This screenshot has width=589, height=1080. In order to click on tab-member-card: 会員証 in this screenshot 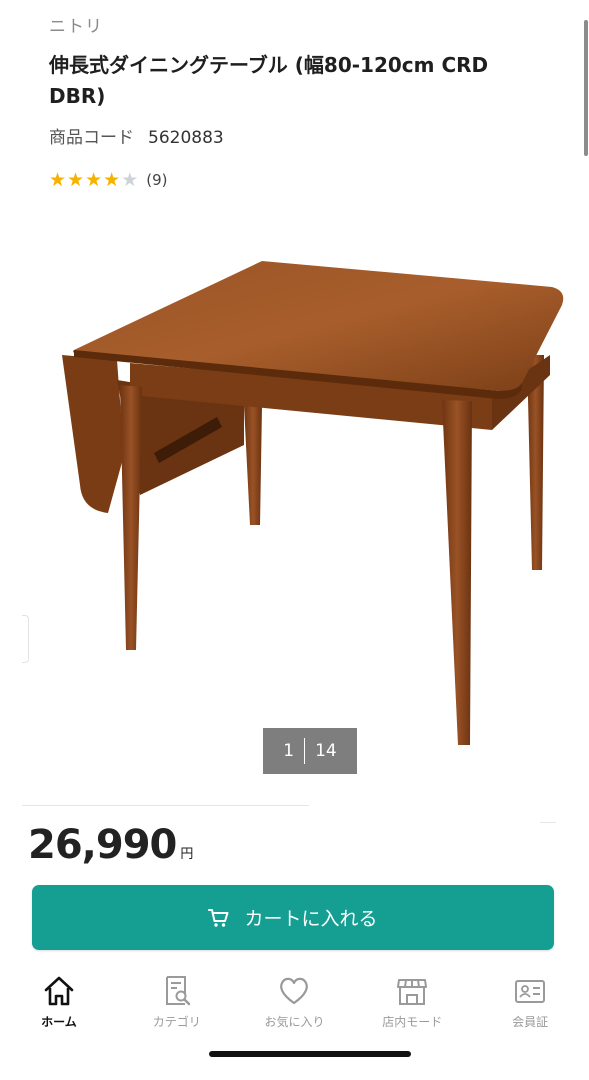, I will do `click(530, 1005)`.